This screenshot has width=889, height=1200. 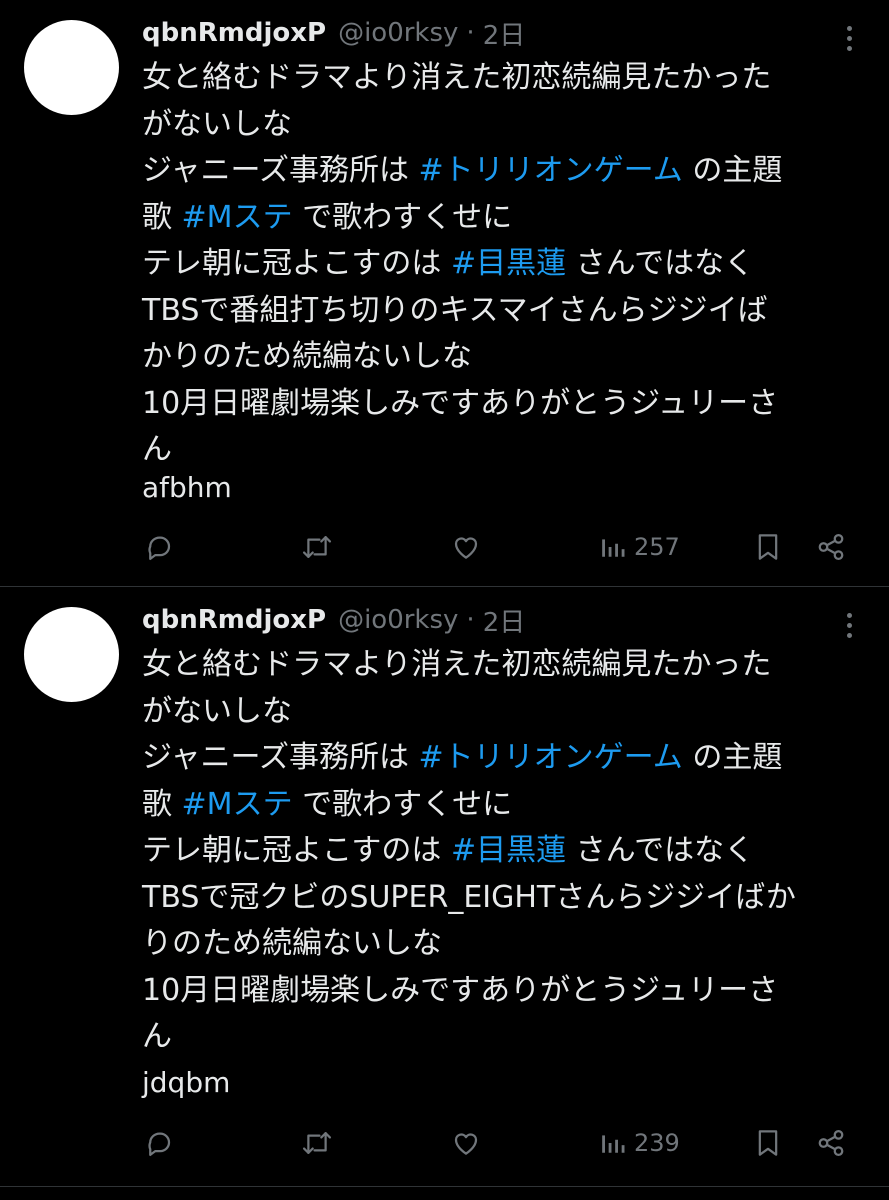 I want to click on views-count: 239, so click(x=657, y=1143).